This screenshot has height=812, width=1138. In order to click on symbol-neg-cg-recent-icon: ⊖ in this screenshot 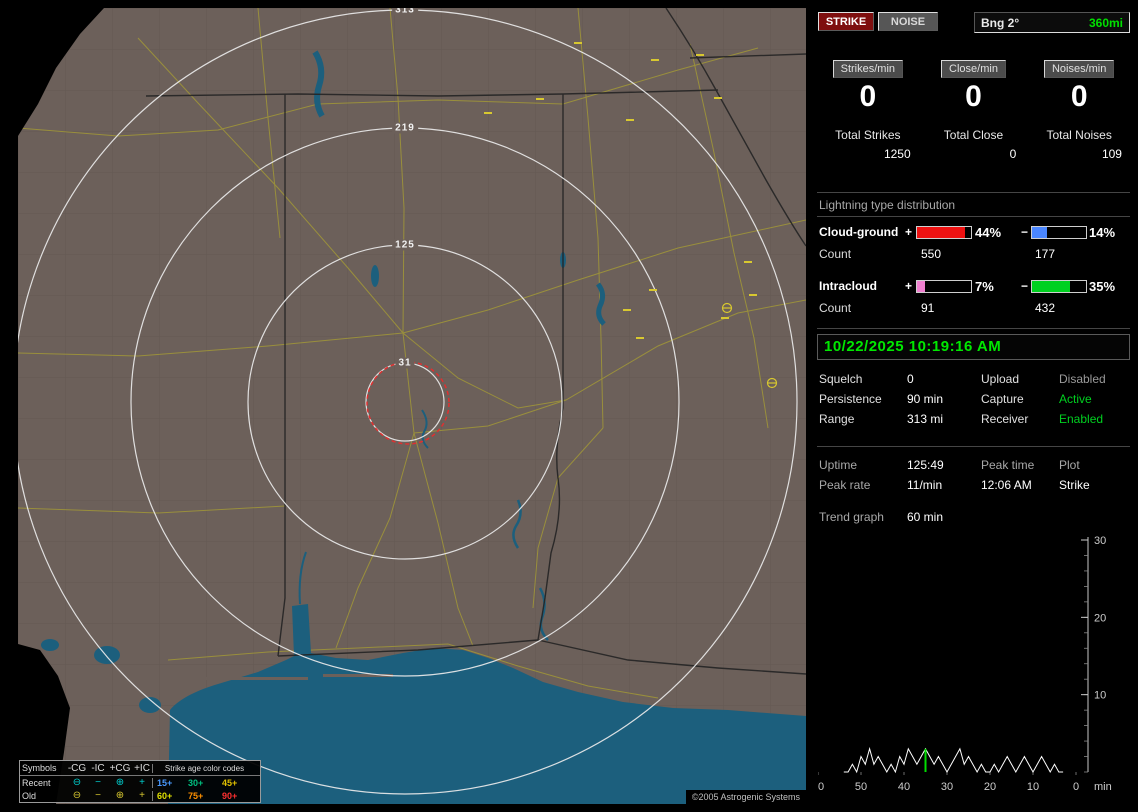, I will do `click(77, 782)`.